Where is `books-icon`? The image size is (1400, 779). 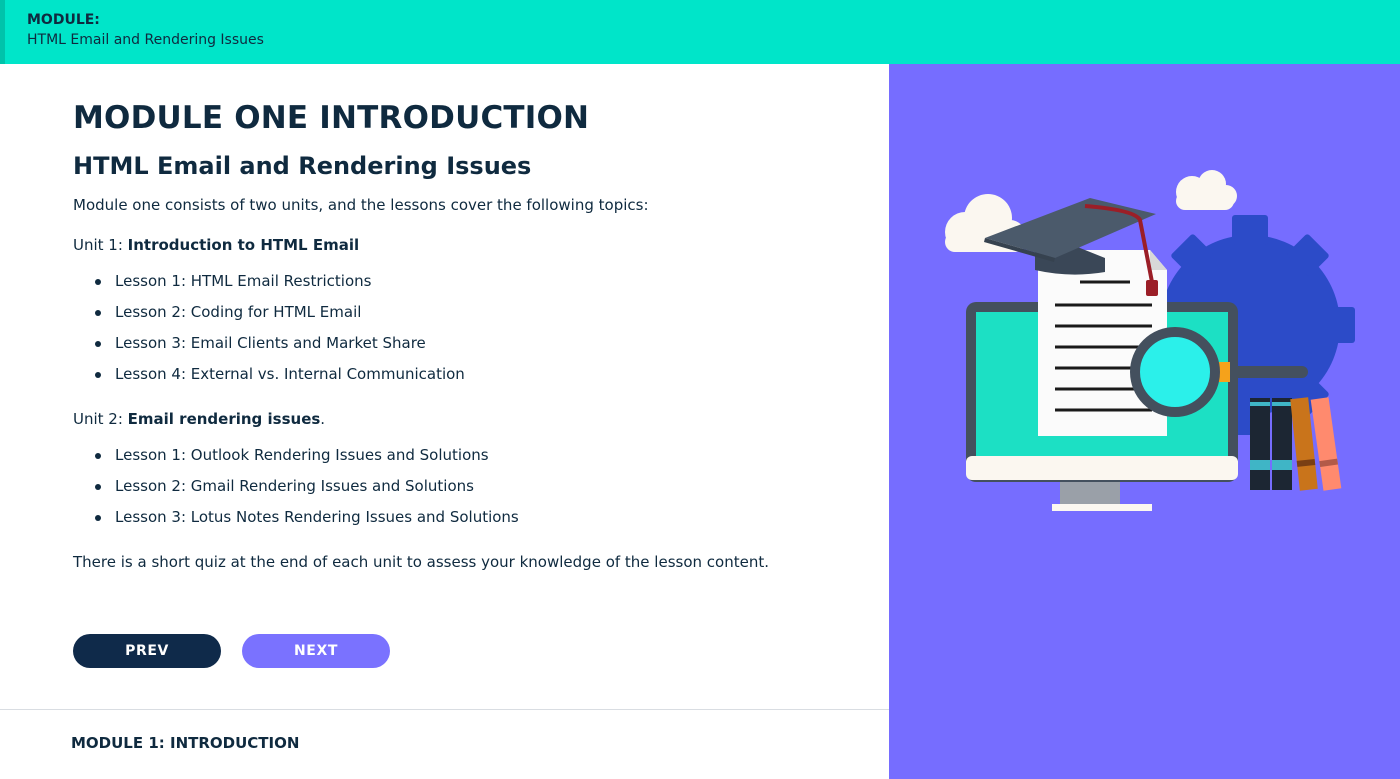
books-icon is located at coordinates (1296, 444).